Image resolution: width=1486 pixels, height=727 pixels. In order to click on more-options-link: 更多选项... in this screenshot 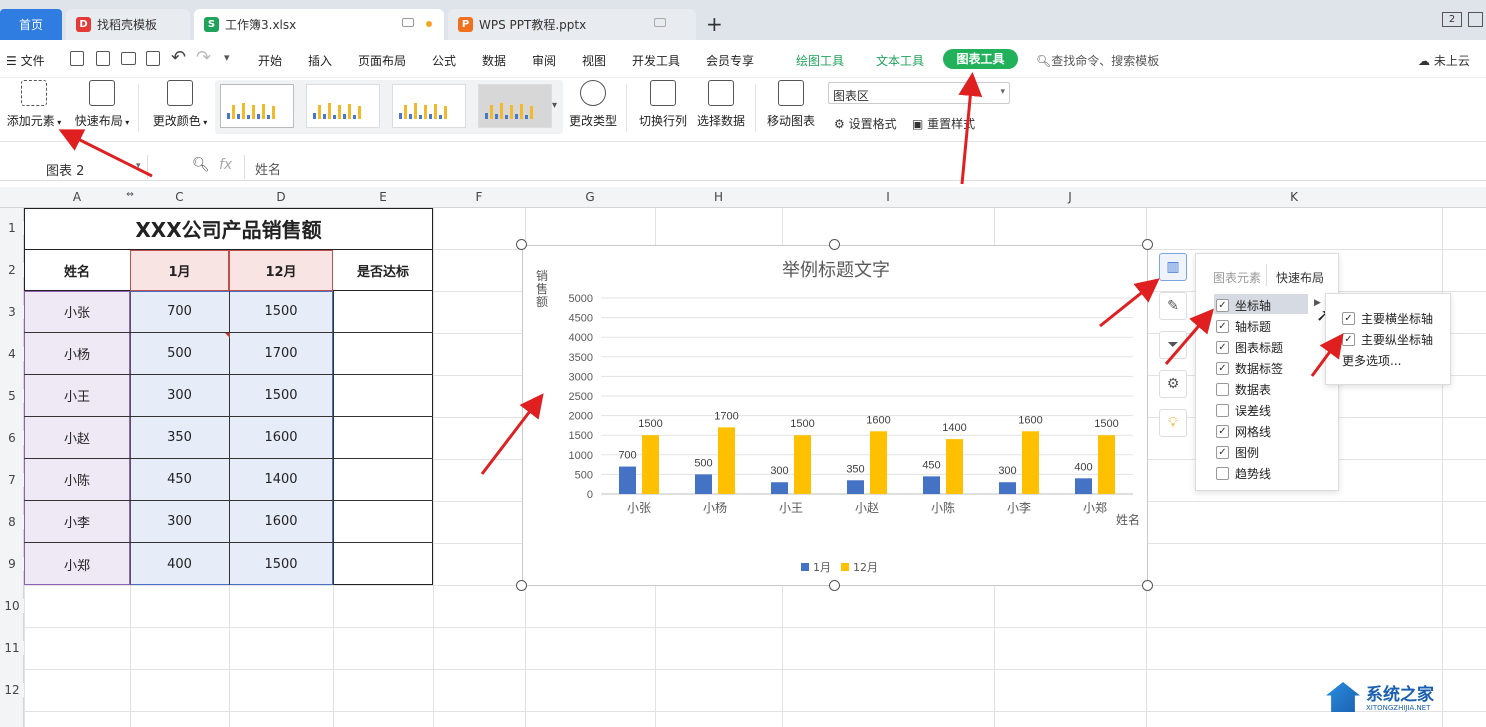, I will do `click(1371, 360)`.